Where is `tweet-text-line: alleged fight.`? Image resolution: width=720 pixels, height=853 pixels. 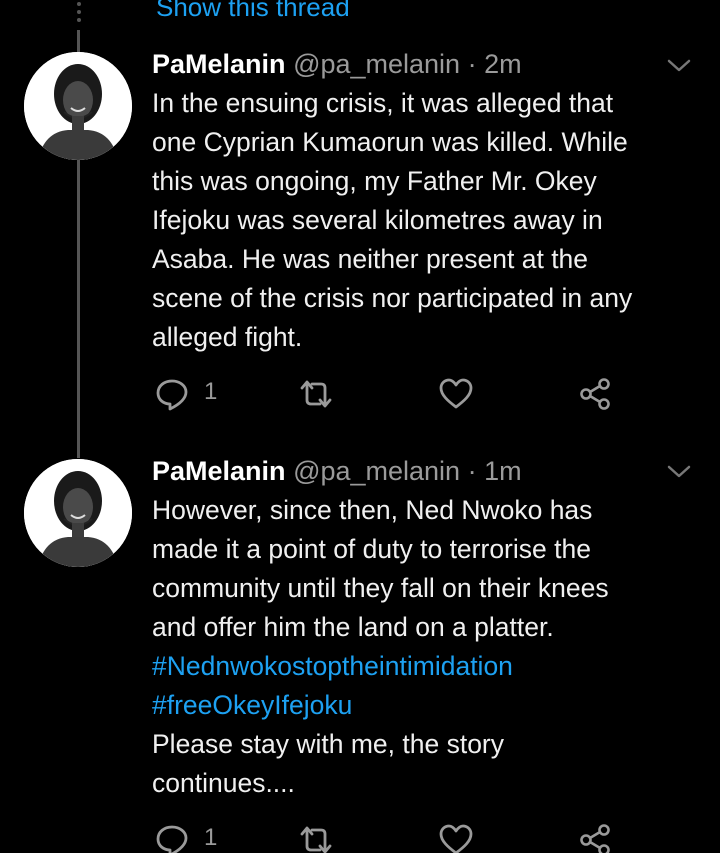
tweet-text-line: alleged fight. is located at coordinates (227, 337).